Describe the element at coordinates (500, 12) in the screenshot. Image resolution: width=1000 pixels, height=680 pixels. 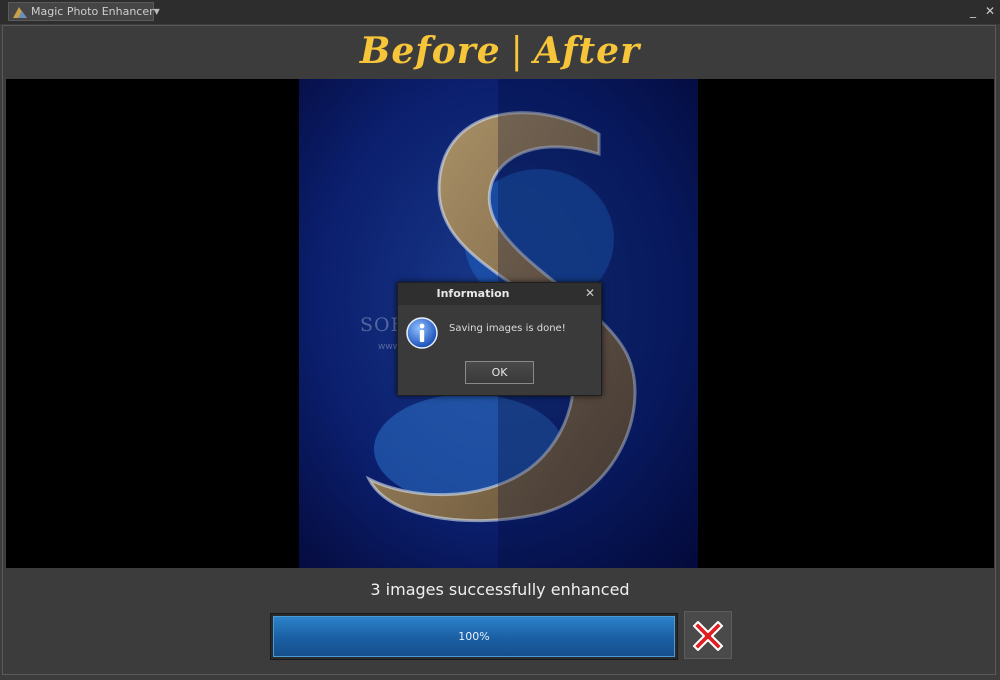
I see `title-bar: Magic Photo Enhancer ▼ _ ✕` at that location.